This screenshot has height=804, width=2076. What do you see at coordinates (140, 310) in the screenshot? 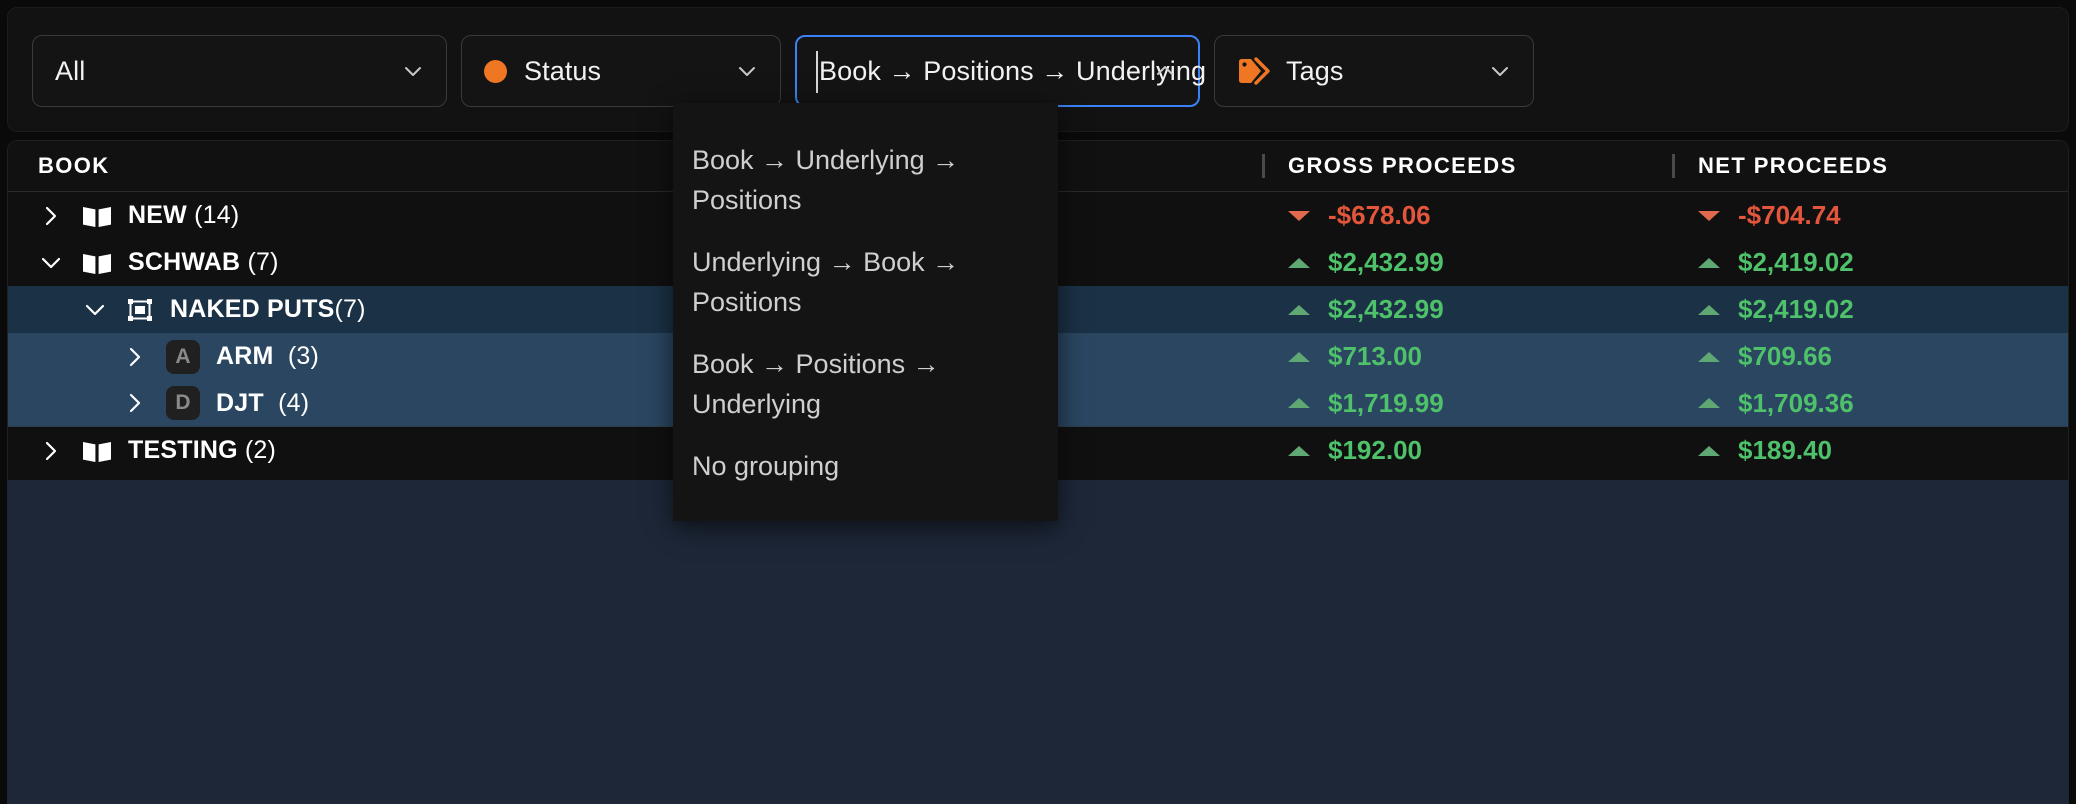
I see `frame-icon` at bounding box center [140, 310].